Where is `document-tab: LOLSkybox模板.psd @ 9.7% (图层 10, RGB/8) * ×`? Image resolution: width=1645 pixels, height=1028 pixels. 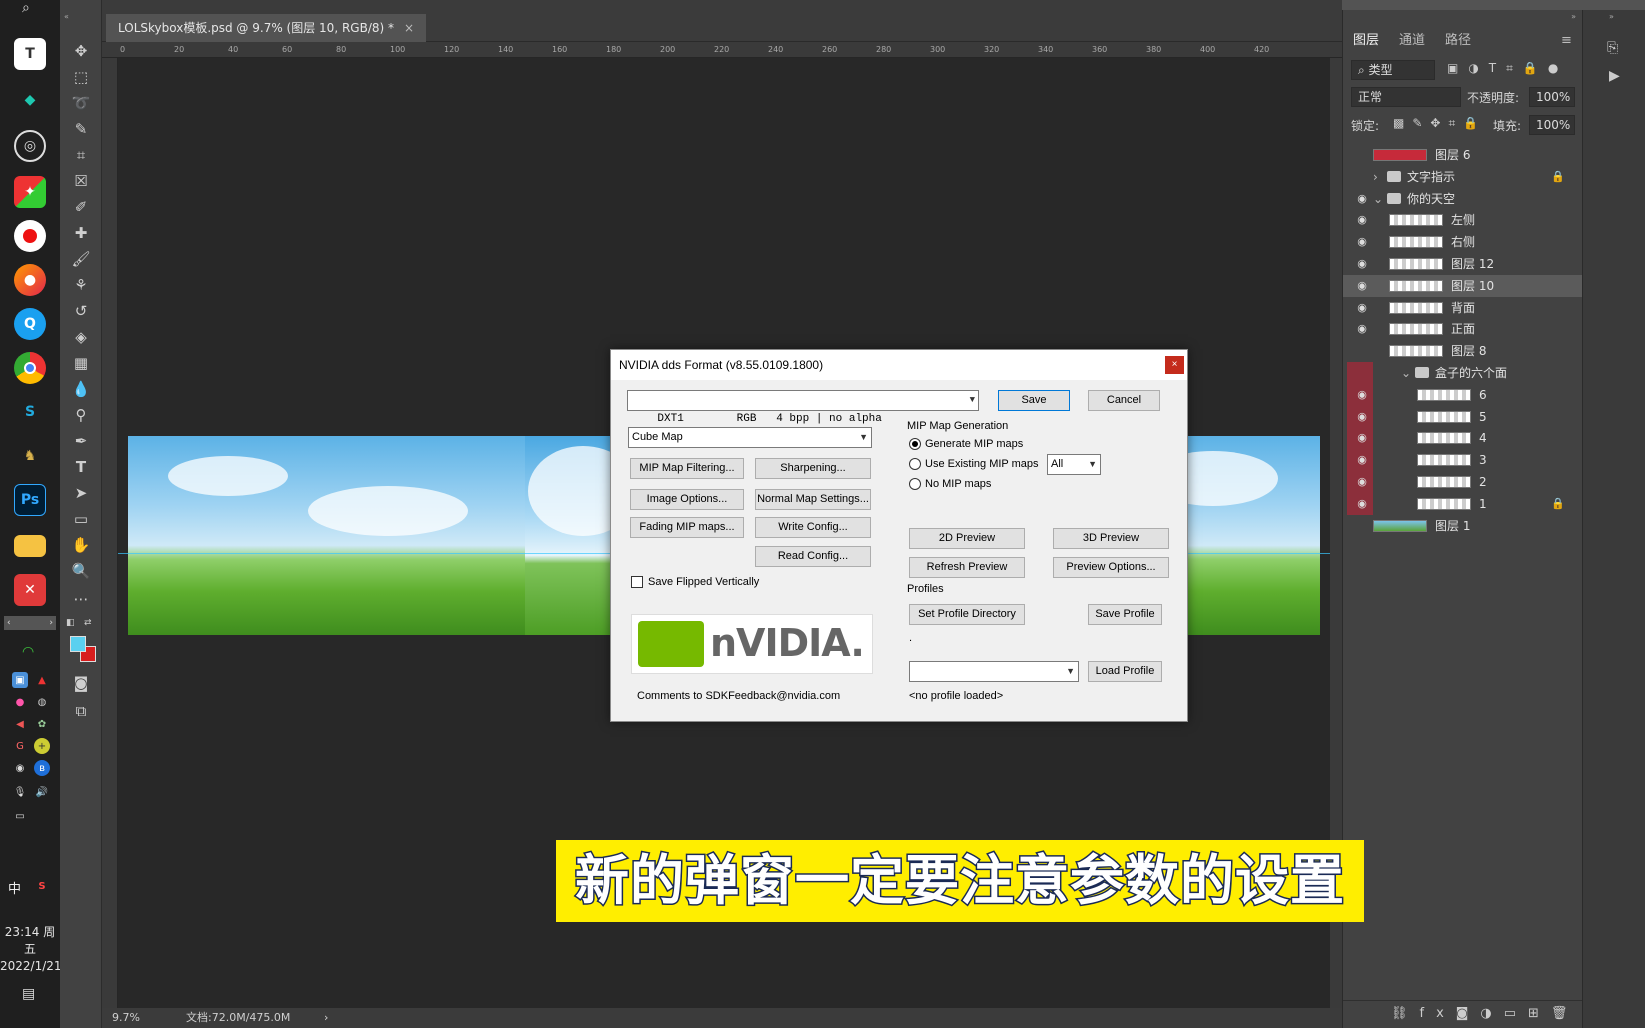
document-tab: LOLSkybox模板.psd @ 9.7% (图层 10, RGB/8) * × is located at coordinates (266, 28).